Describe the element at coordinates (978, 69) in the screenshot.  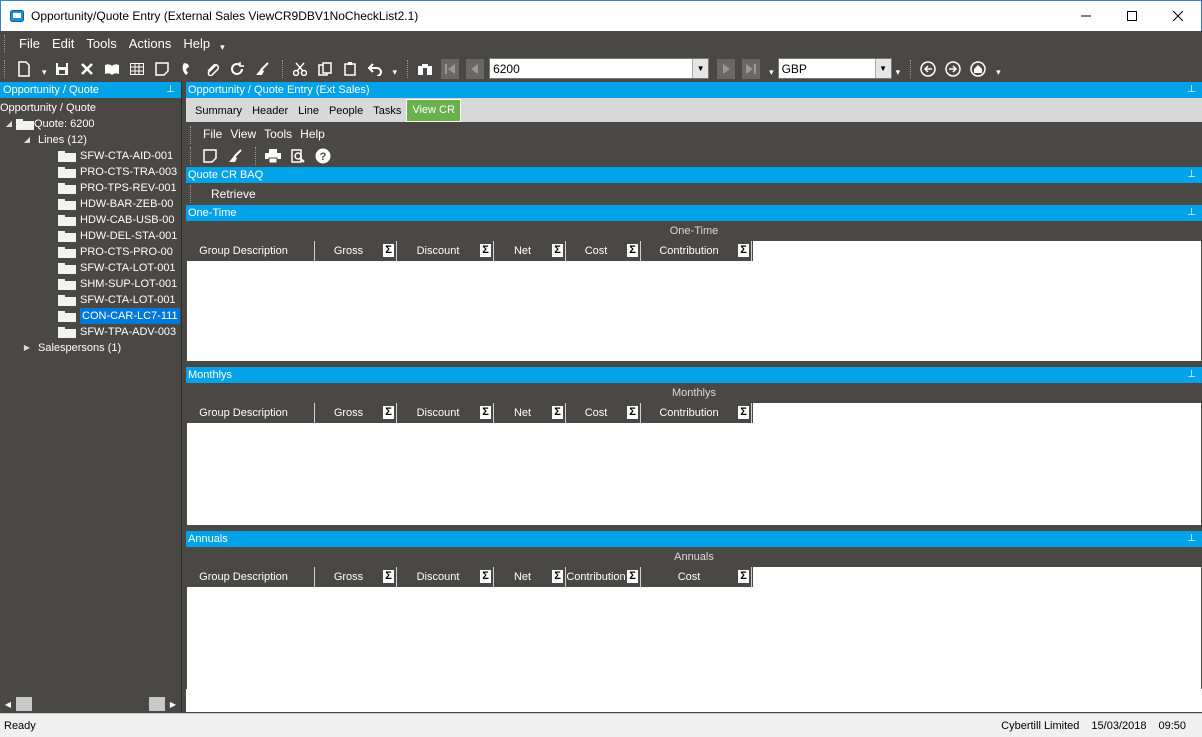
I see `home-icon` at that location.